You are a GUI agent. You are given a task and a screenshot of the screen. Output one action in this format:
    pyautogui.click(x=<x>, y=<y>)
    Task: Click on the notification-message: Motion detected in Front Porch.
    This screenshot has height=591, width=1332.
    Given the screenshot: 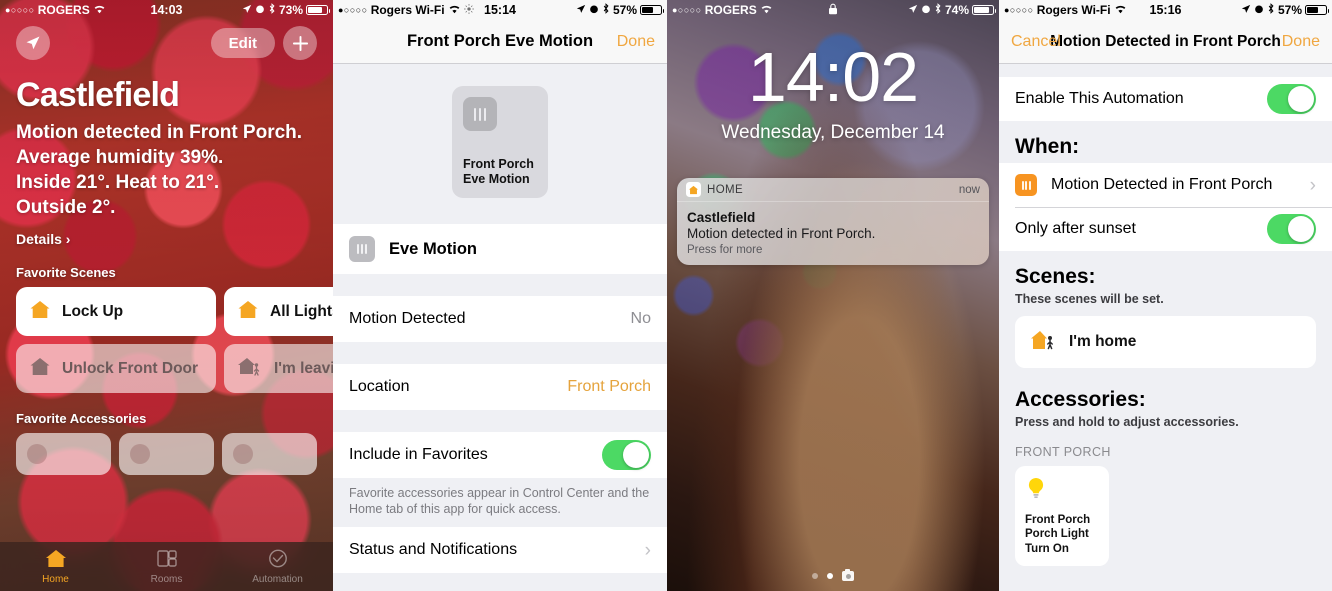 What is the action you would take?
    pyautogui.click(x=781, y=233)
    